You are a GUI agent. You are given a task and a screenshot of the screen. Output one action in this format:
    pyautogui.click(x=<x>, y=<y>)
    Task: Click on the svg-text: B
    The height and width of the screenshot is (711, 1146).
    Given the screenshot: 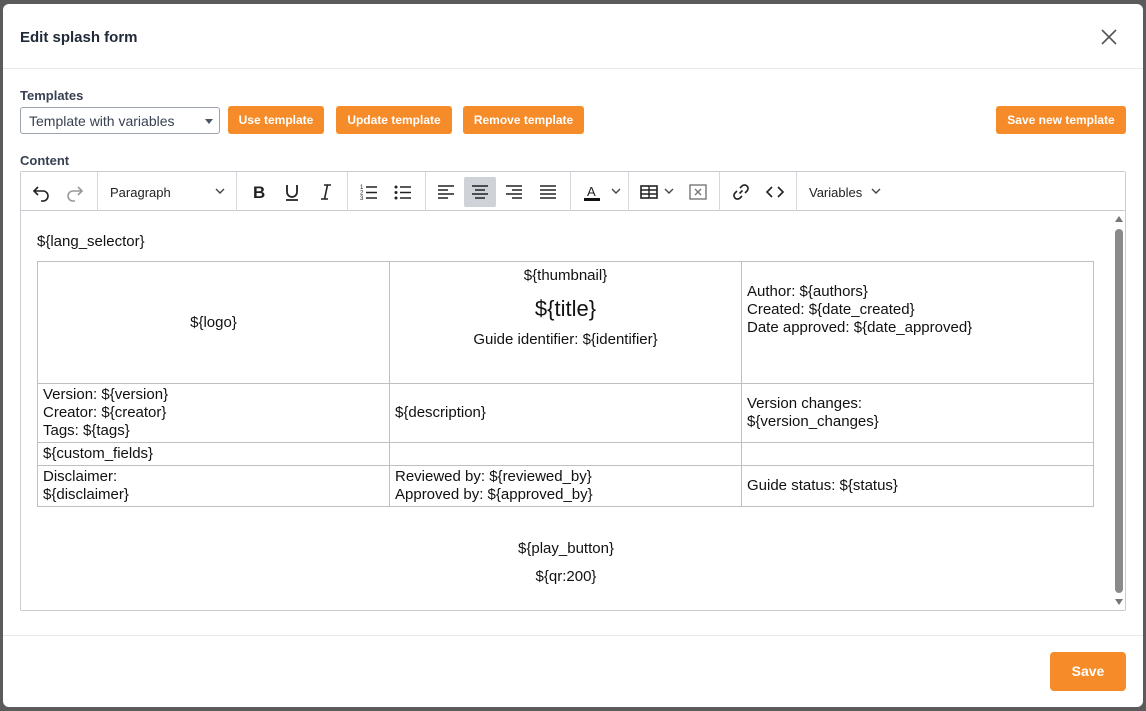 What is the action you would take?
    pyautogui.click(x=259, y=192)
    